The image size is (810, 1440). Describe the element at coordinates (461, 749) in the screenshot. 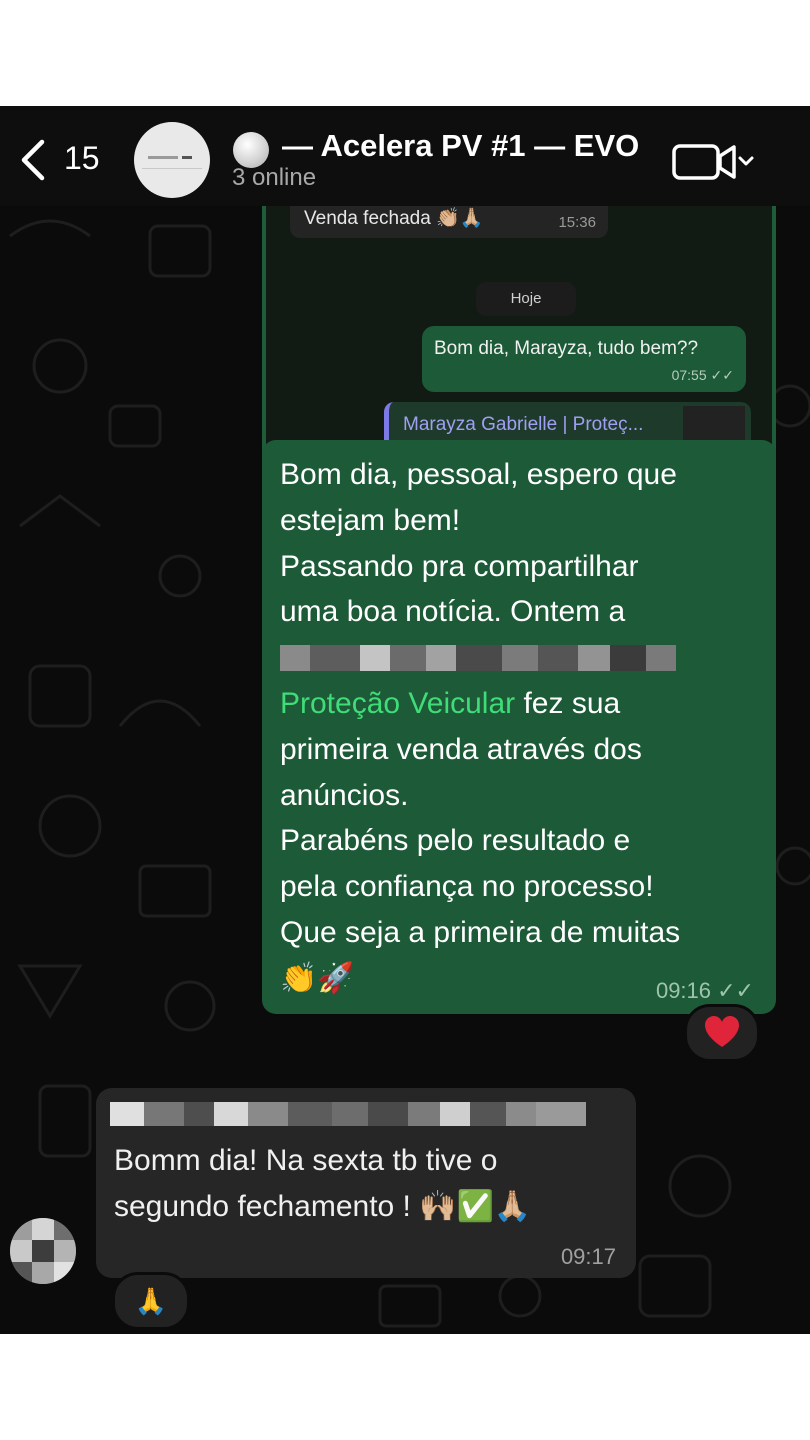

I see `msg-line: primeira venda através dos` at that location.